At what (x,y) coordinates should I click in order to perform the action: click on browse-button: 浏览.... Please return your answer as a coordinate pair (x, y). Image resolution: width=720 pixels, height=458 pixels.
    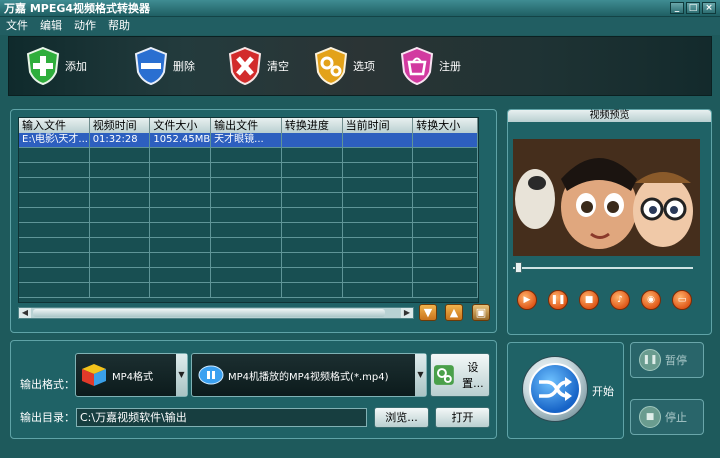
    Looking at the image, I should click on (401, 417).